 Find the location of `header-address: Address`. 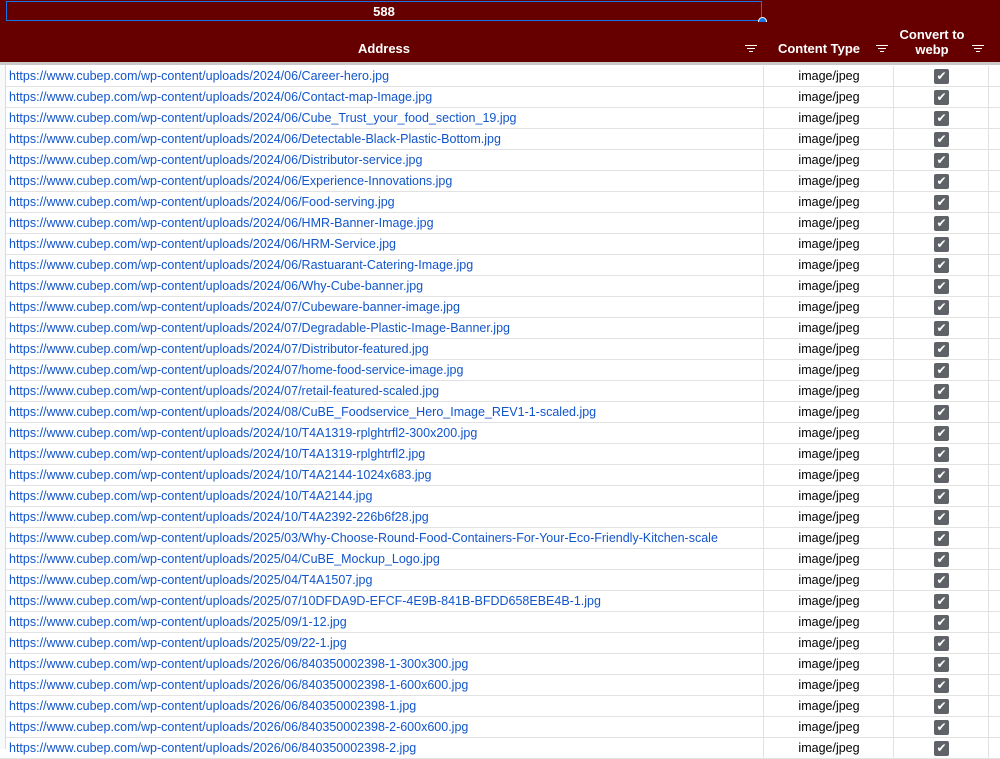

header-address: Address is located at coordinates (384, 42).